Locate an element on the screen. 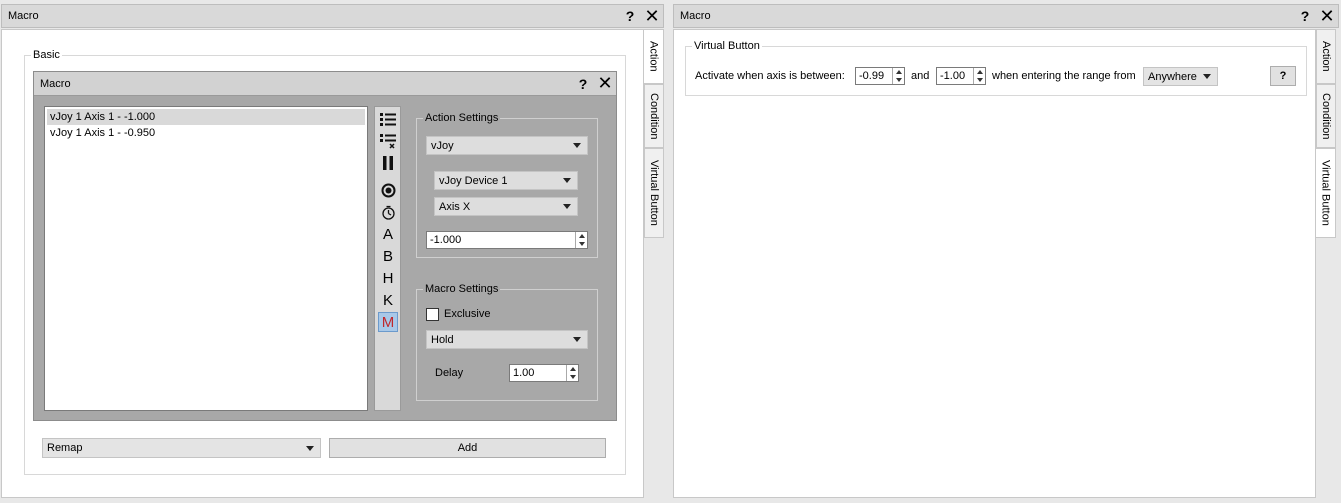 This screenshot has height=503, width=1341. left-window-title: Macro is located at coordinates (23, 16).